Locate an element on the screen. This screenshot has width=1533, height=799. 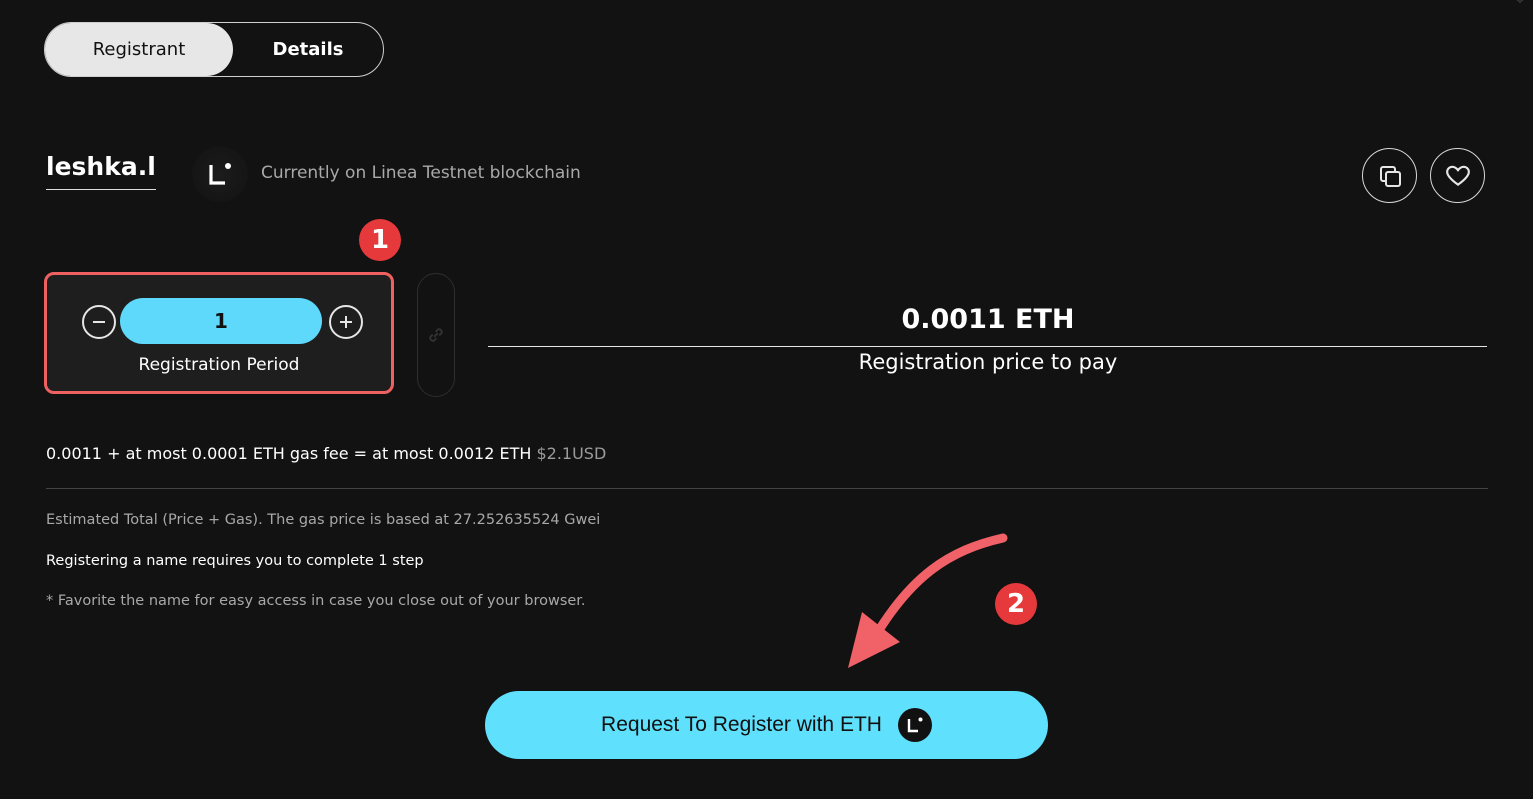
favorite-button is located at coordinates (1457, 175).